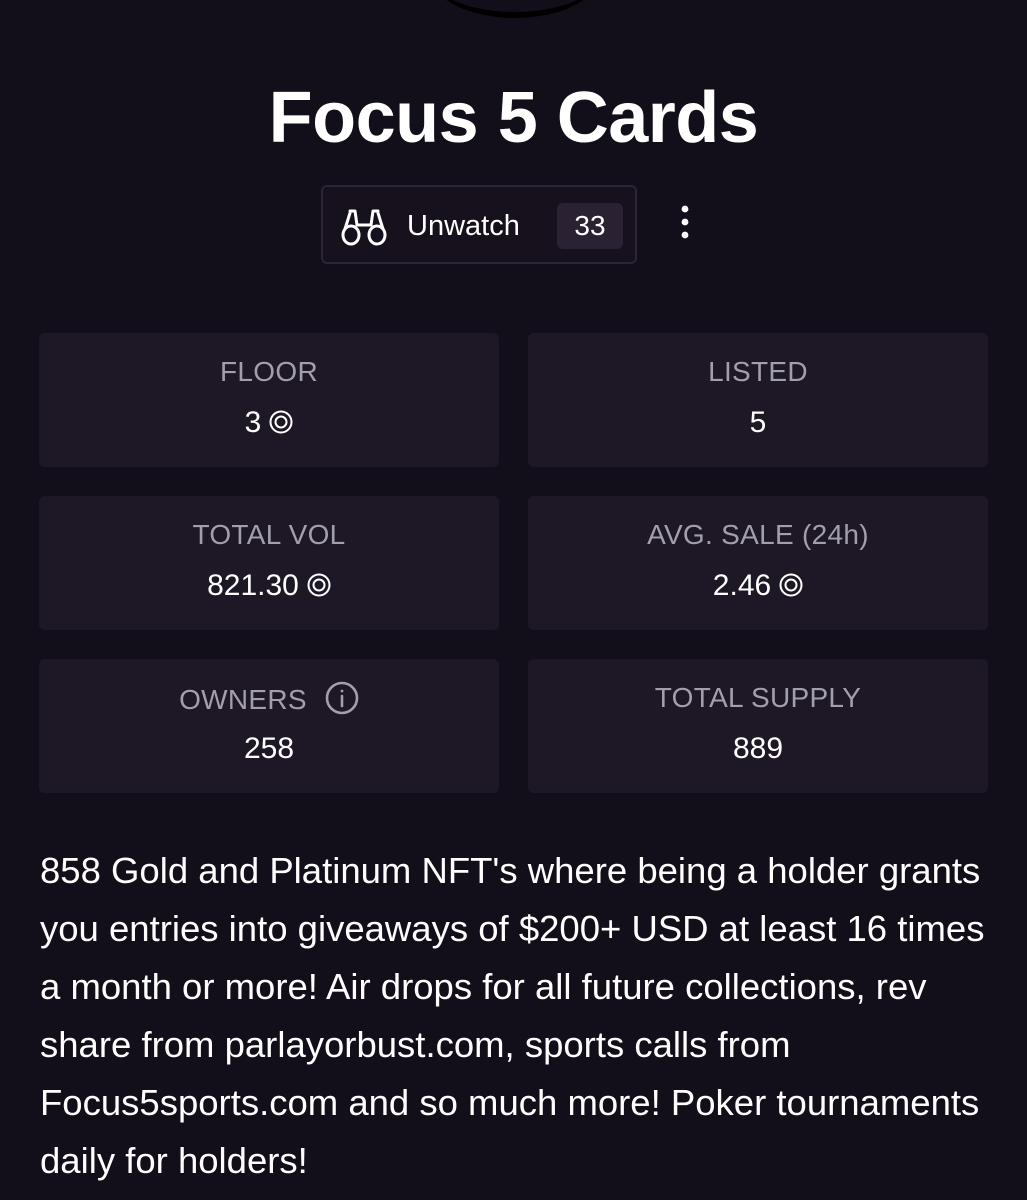  What do you see at coordinates (269, 748) in the screenshot?
I see `owners-value: 258` at bounding box center [269, 748].